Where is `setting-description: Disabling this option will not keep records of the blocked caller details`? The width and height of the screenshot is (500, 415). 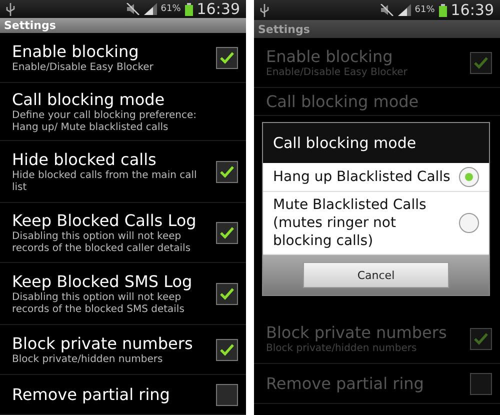
setting-description: Disabling this option will not keep records of the blocked caller details is located at coordinates (102, 242).